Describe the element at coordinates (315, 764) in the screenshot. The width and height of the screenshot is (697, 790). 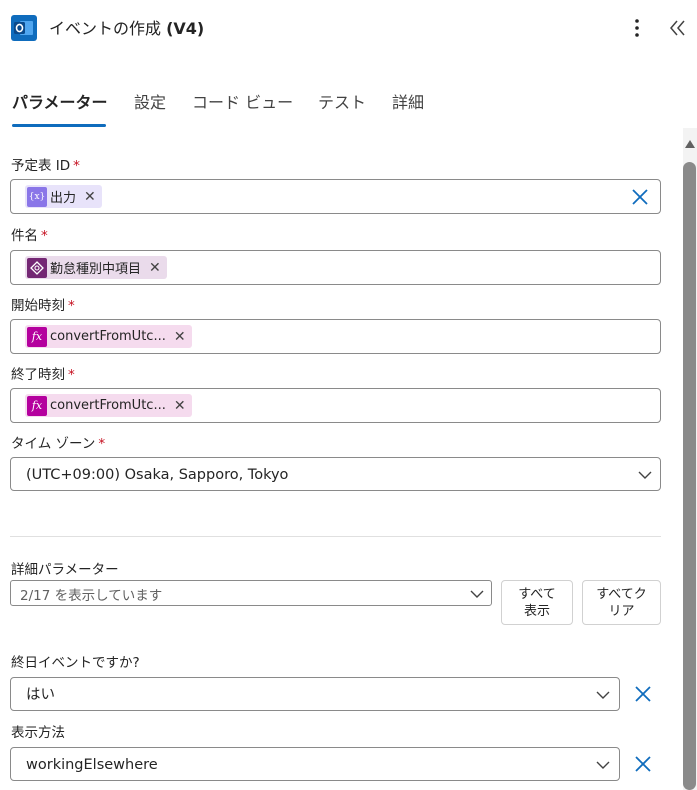
I see `show-as-select: workingElsewhere` at that location.